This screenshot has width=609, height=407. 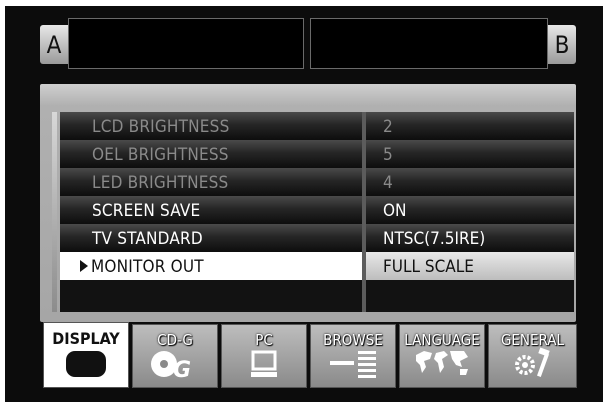 I want to click on deck-b-screen, so click(x=429, y=43).